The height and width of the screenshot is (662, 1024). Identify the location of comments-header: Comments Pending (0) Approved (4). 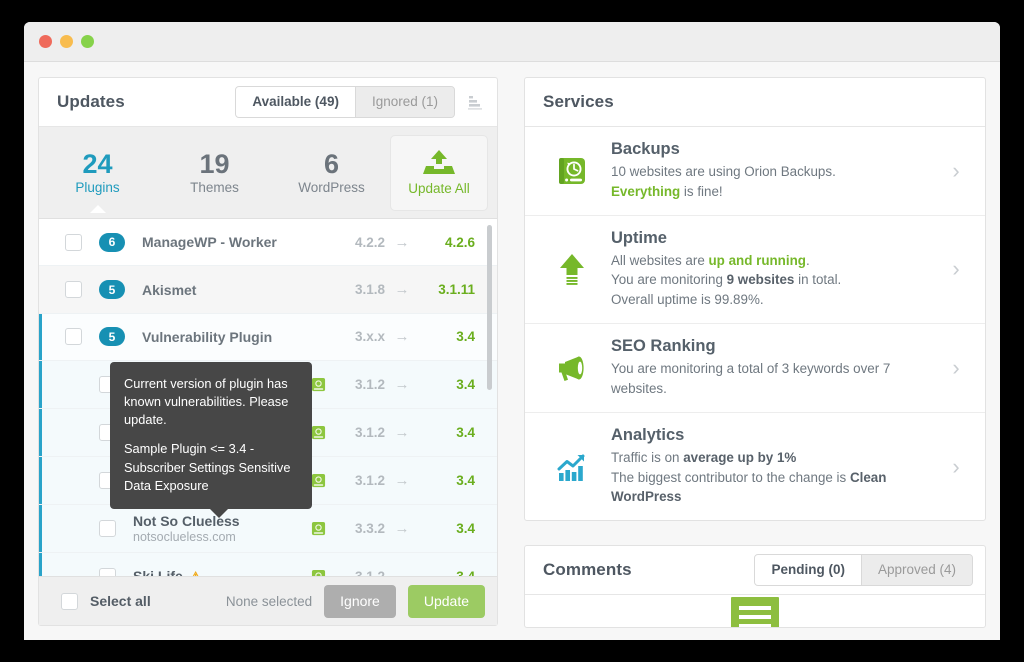
(755, 571).